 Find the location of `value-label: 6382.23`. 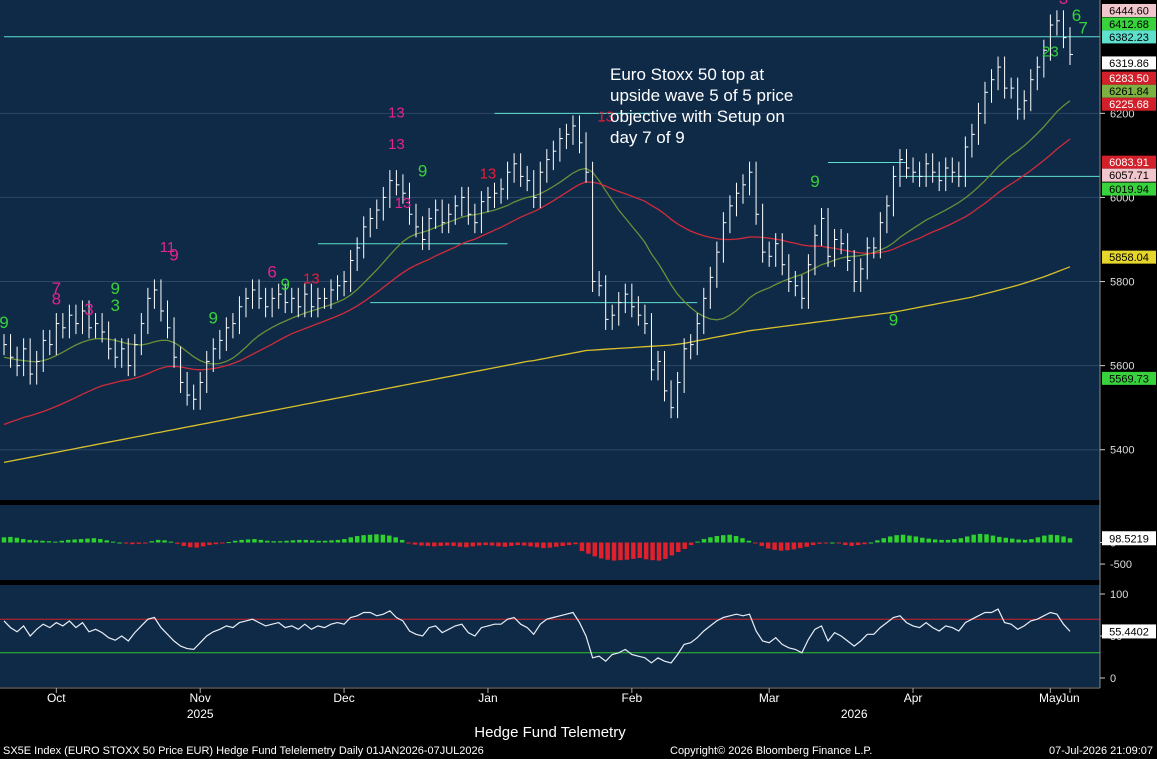

value-label: 6382.23 is located at coordinates (1129, 38).